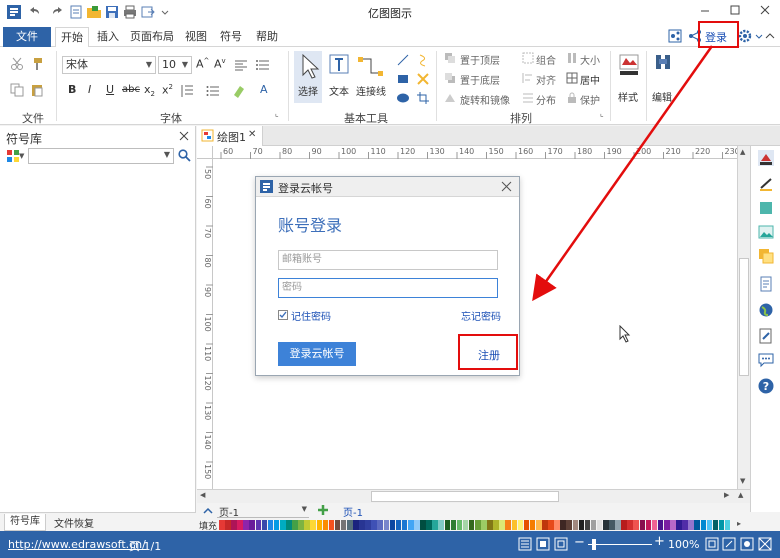  I want to click on fill-style-icon, so click(766, 158).